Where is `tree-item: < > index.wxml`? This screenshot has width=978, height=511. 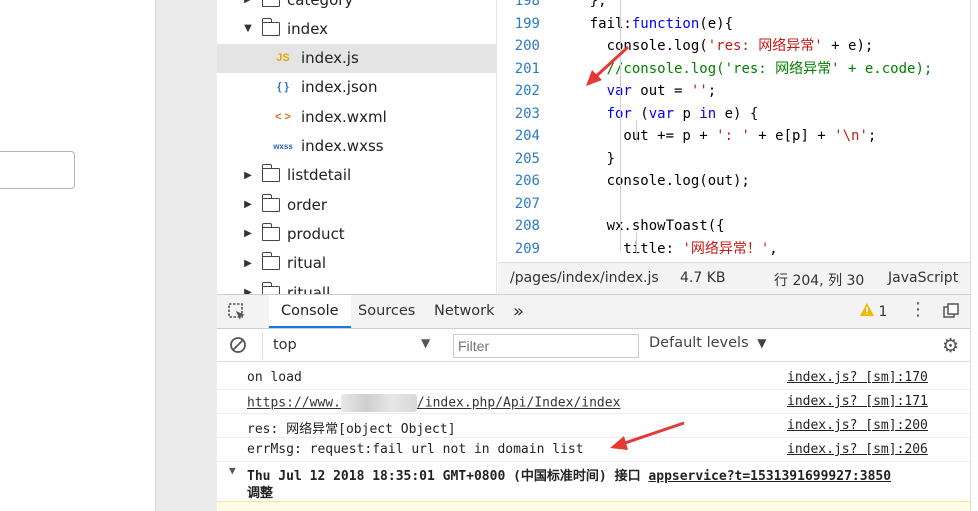 tree-item: < > index.wxml is located at coordinates (356, 116).